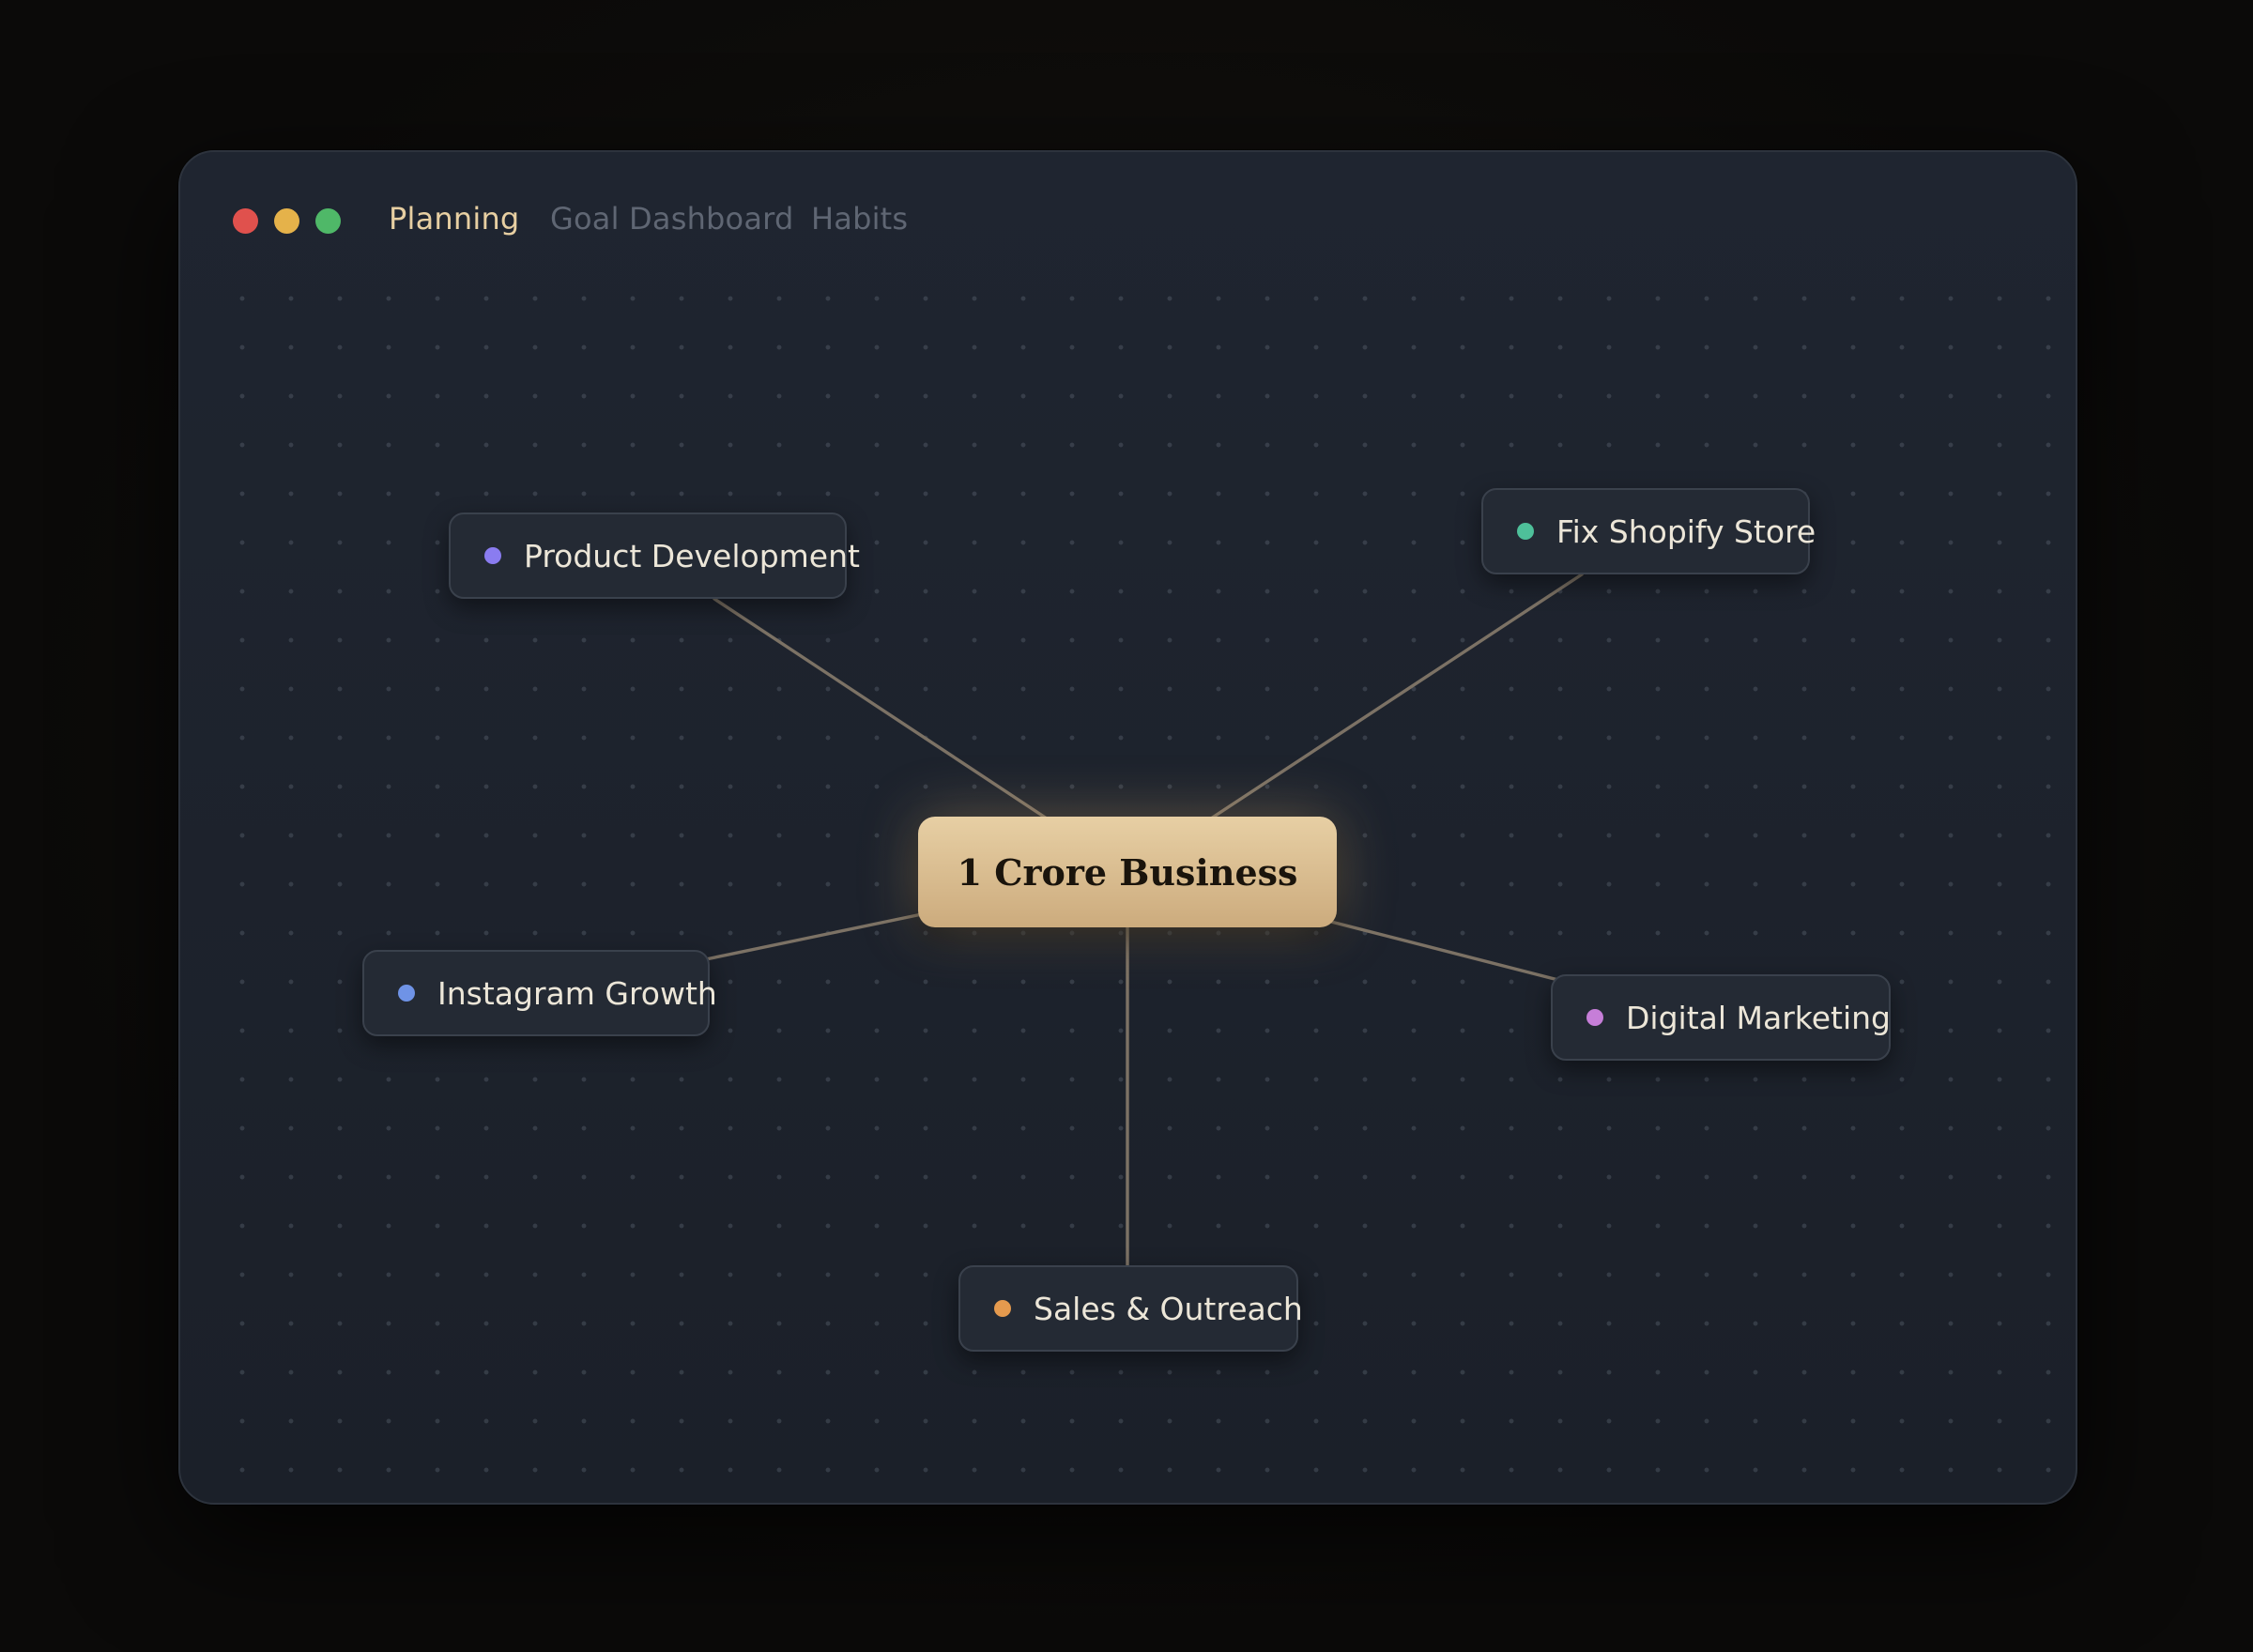 This screenshot has height=1652, width=2253. I want to click on mindmap-node-digital-marketing: Digital Marketing, so click(1721, 1018).